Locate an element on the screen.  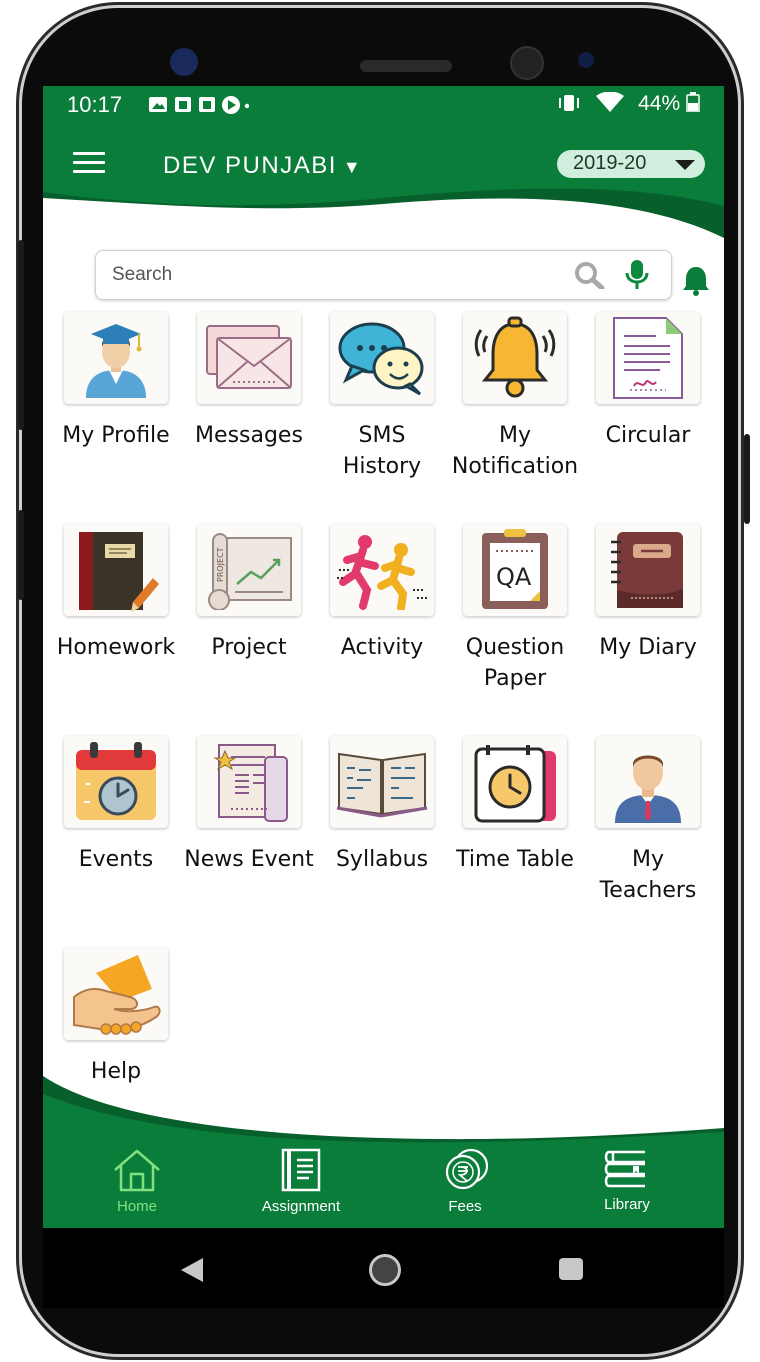
menu-tile-project: PROJECT Project is located at coordinates (249, 593).